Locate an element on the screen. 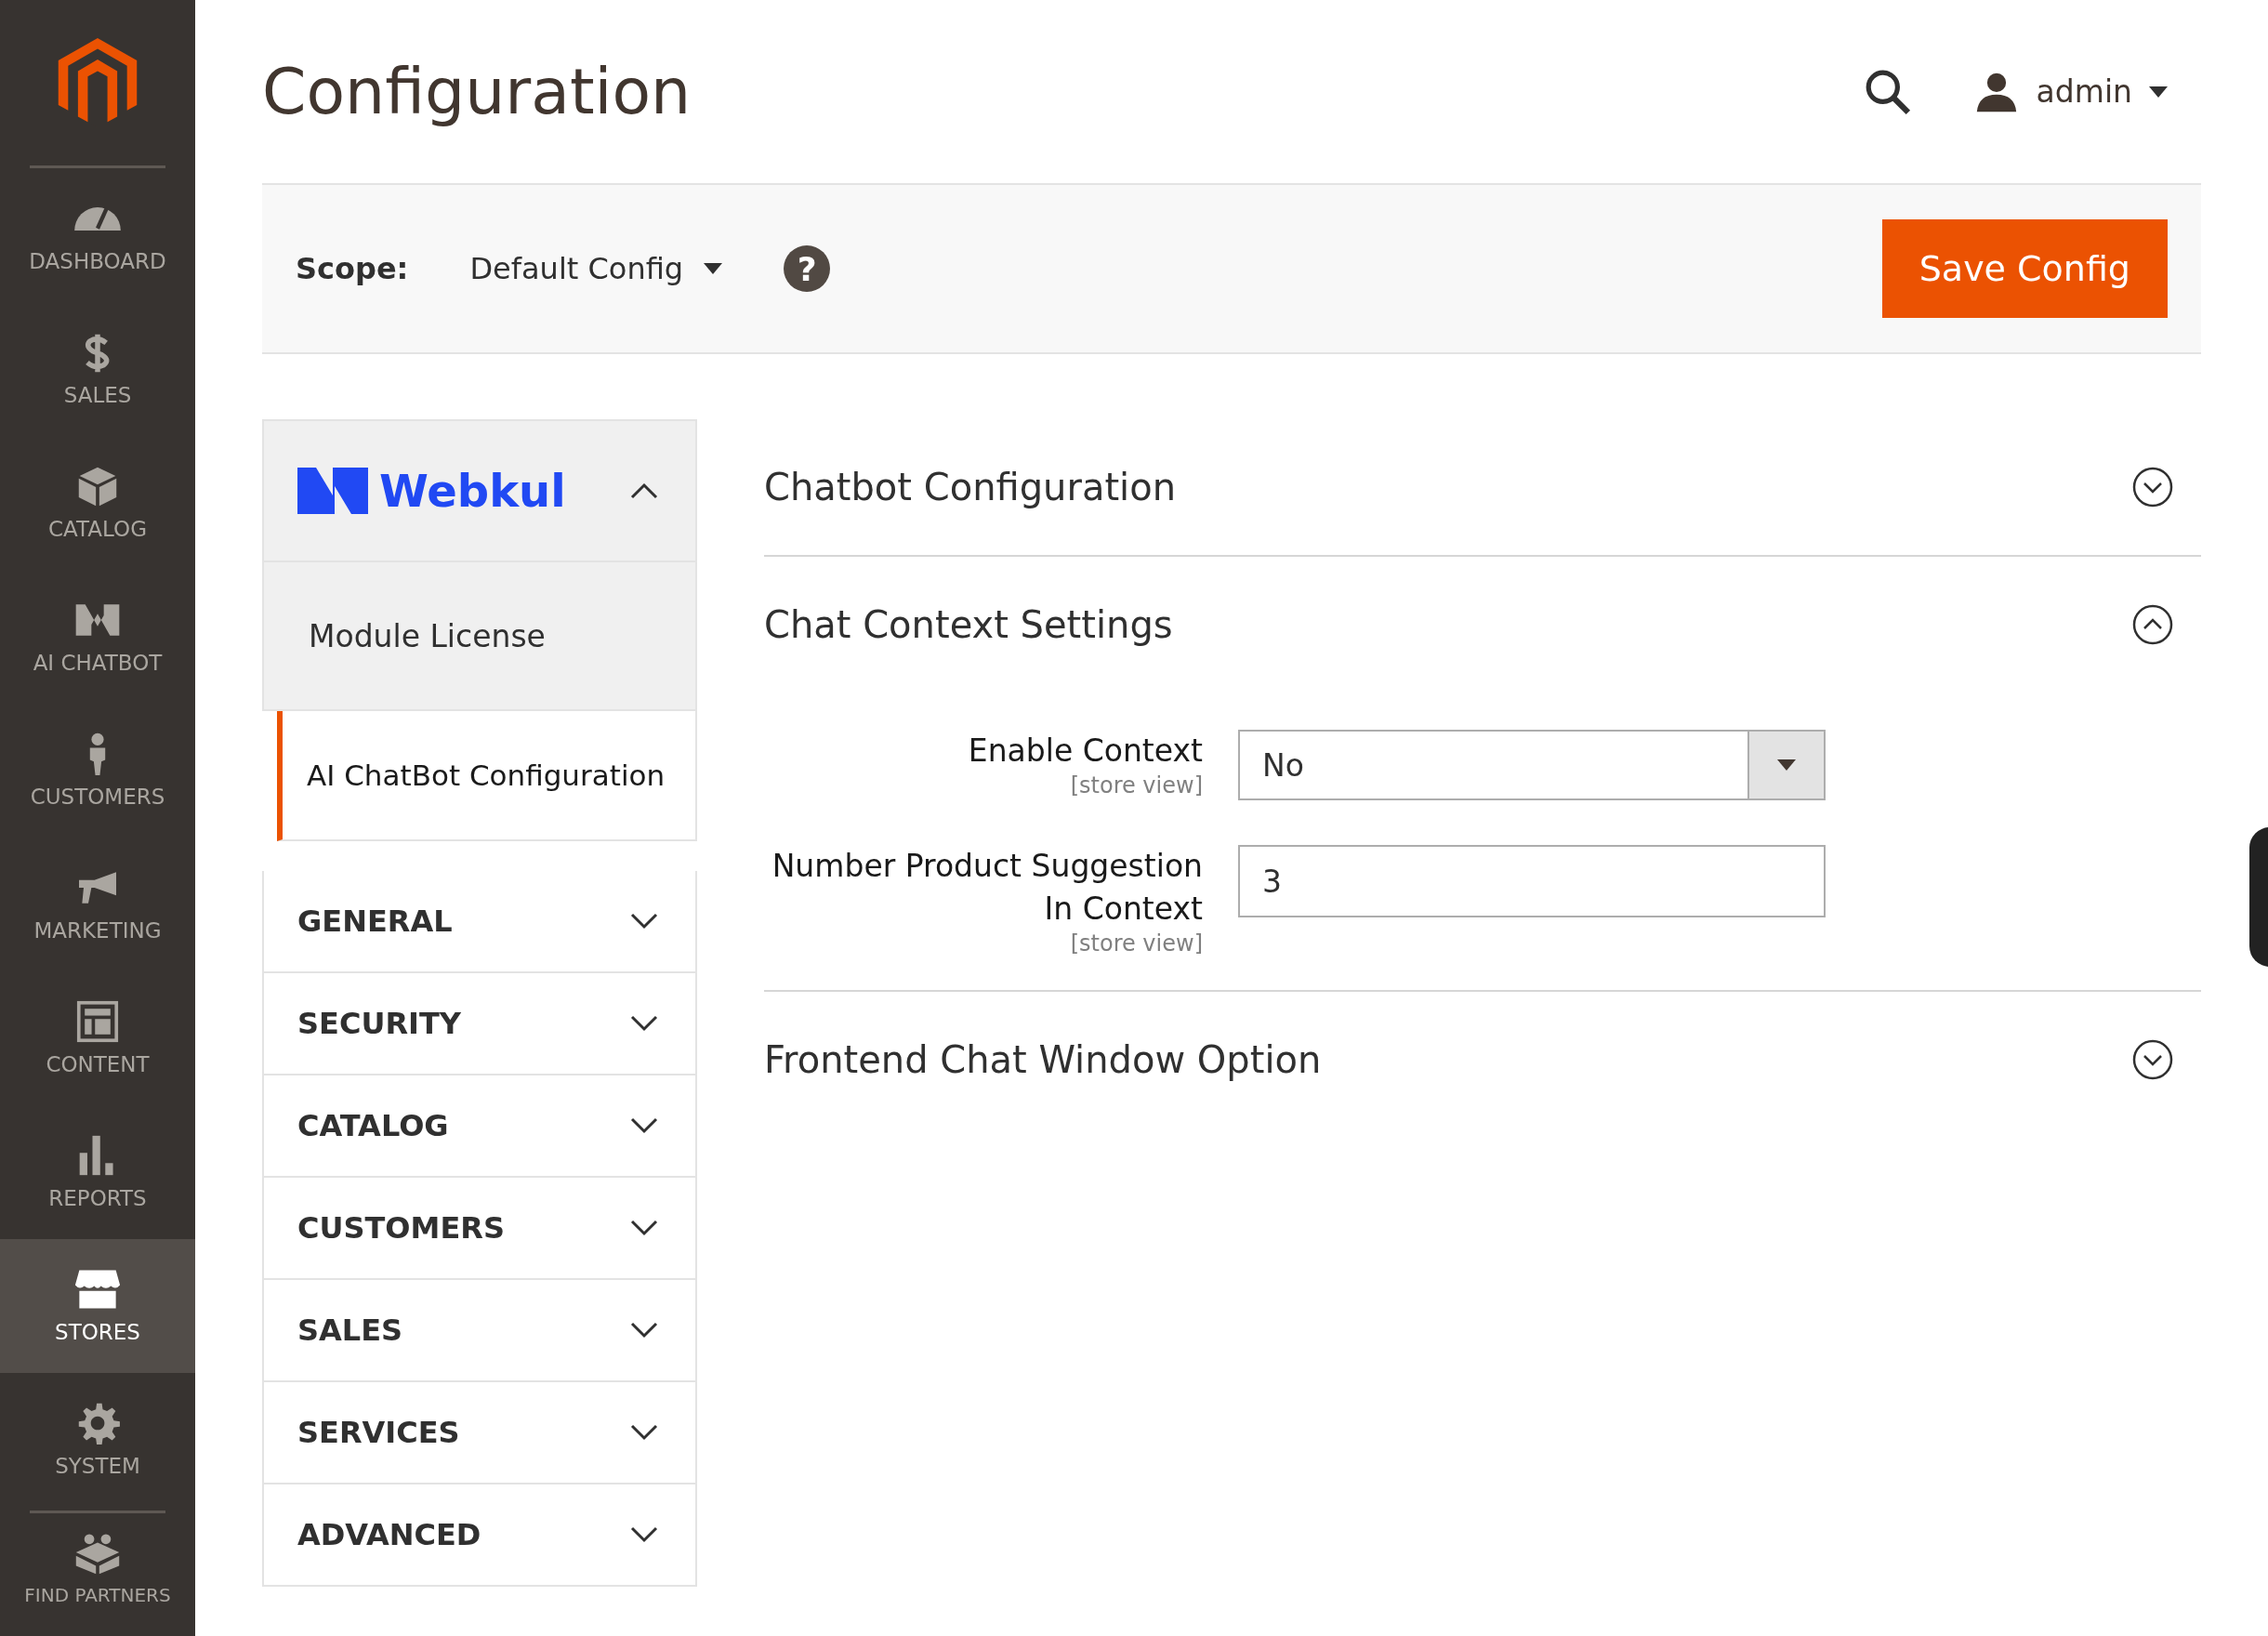 Image resolution: width=2268 pixels, height=1636 pixels. blocks-icon is located at coordinates (97, 1553).